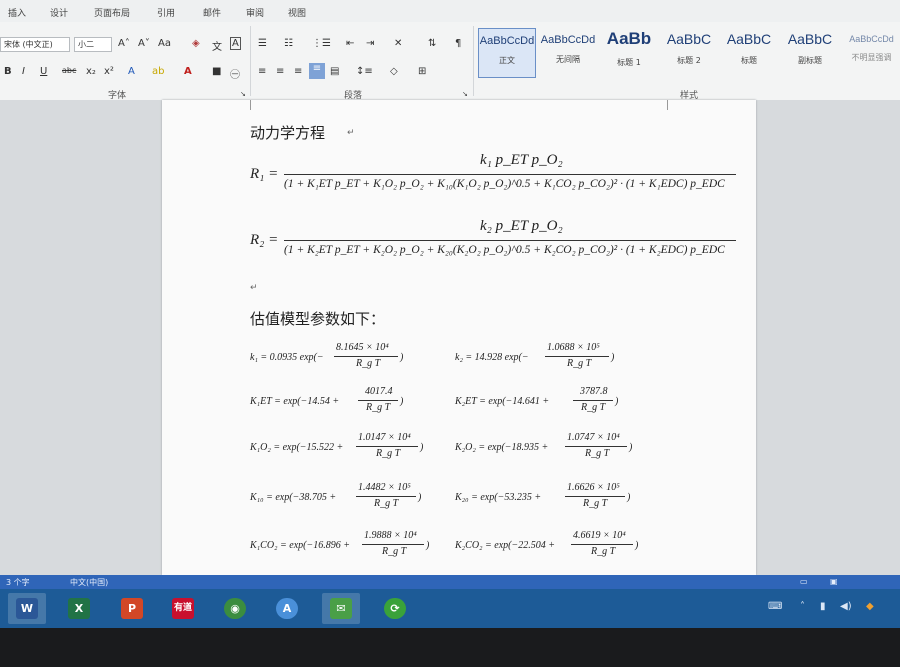 The width and height of the screenshot is (900, 667). What do you see at coordinates (183, 608) in the screenshot?
I see `taskbar-app-youdao: 有道` at bounding box center [183, 608].